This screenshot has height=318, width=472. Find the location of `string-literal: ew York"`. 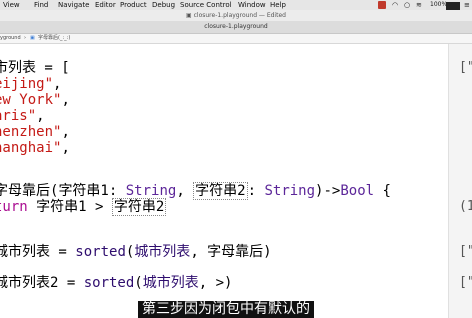

string-literal: ew York" is located at coordinates (31, 100).